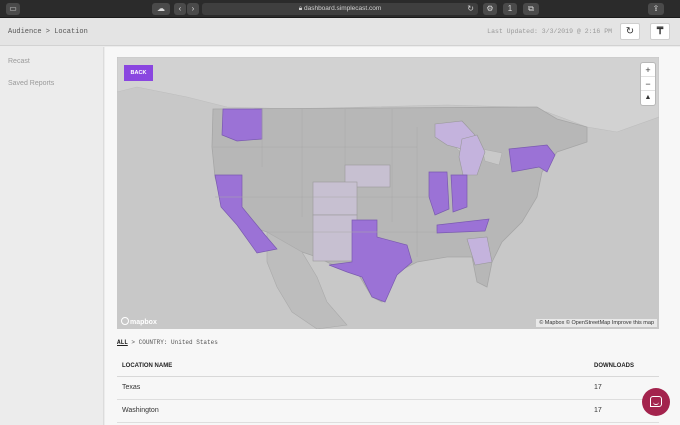 The width and height of the screenshot is (680, 425). What do you see at coordinates (19, 61) in the screenshot?
I see `sidebar-item-recast: Recast` at bounding box center [19, 61].